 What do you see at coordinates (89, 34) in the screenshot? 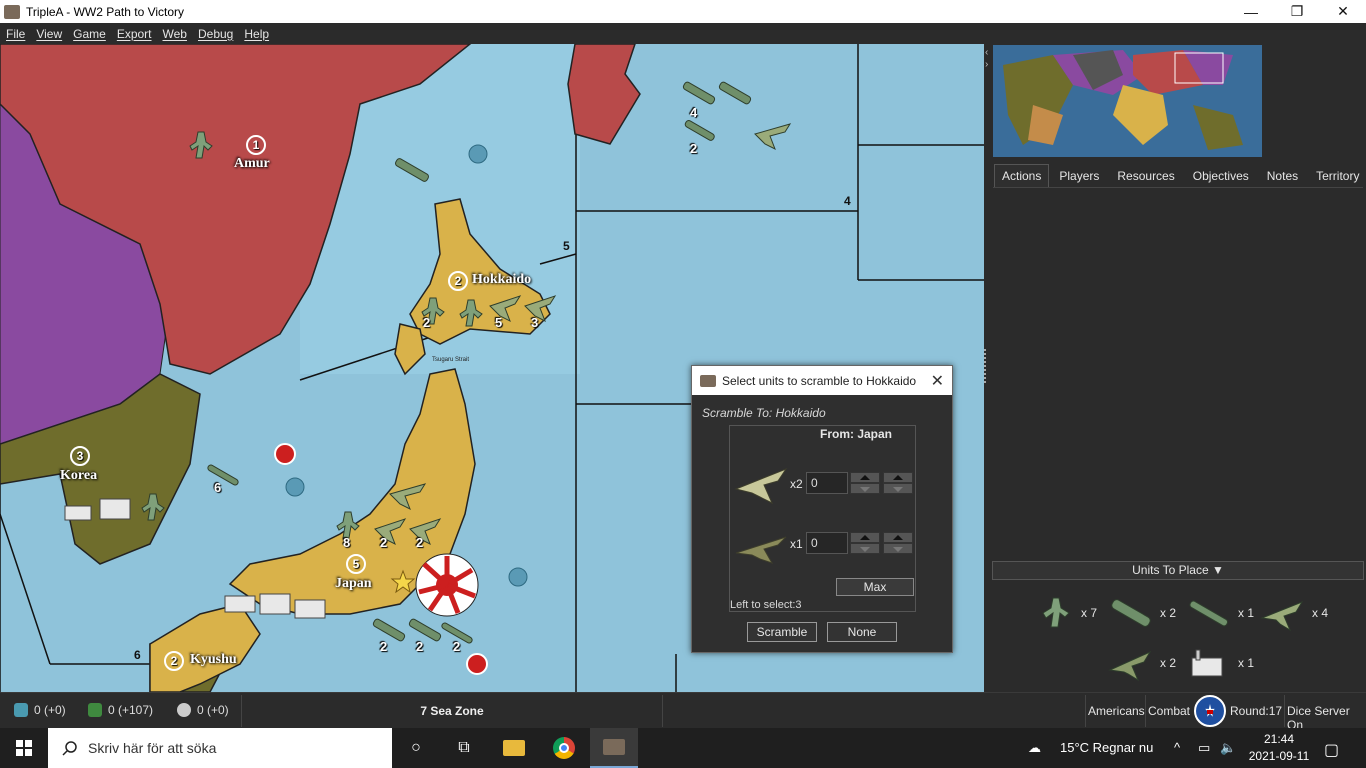
I see `menu-game: Game` at bounding box center [89, 34].